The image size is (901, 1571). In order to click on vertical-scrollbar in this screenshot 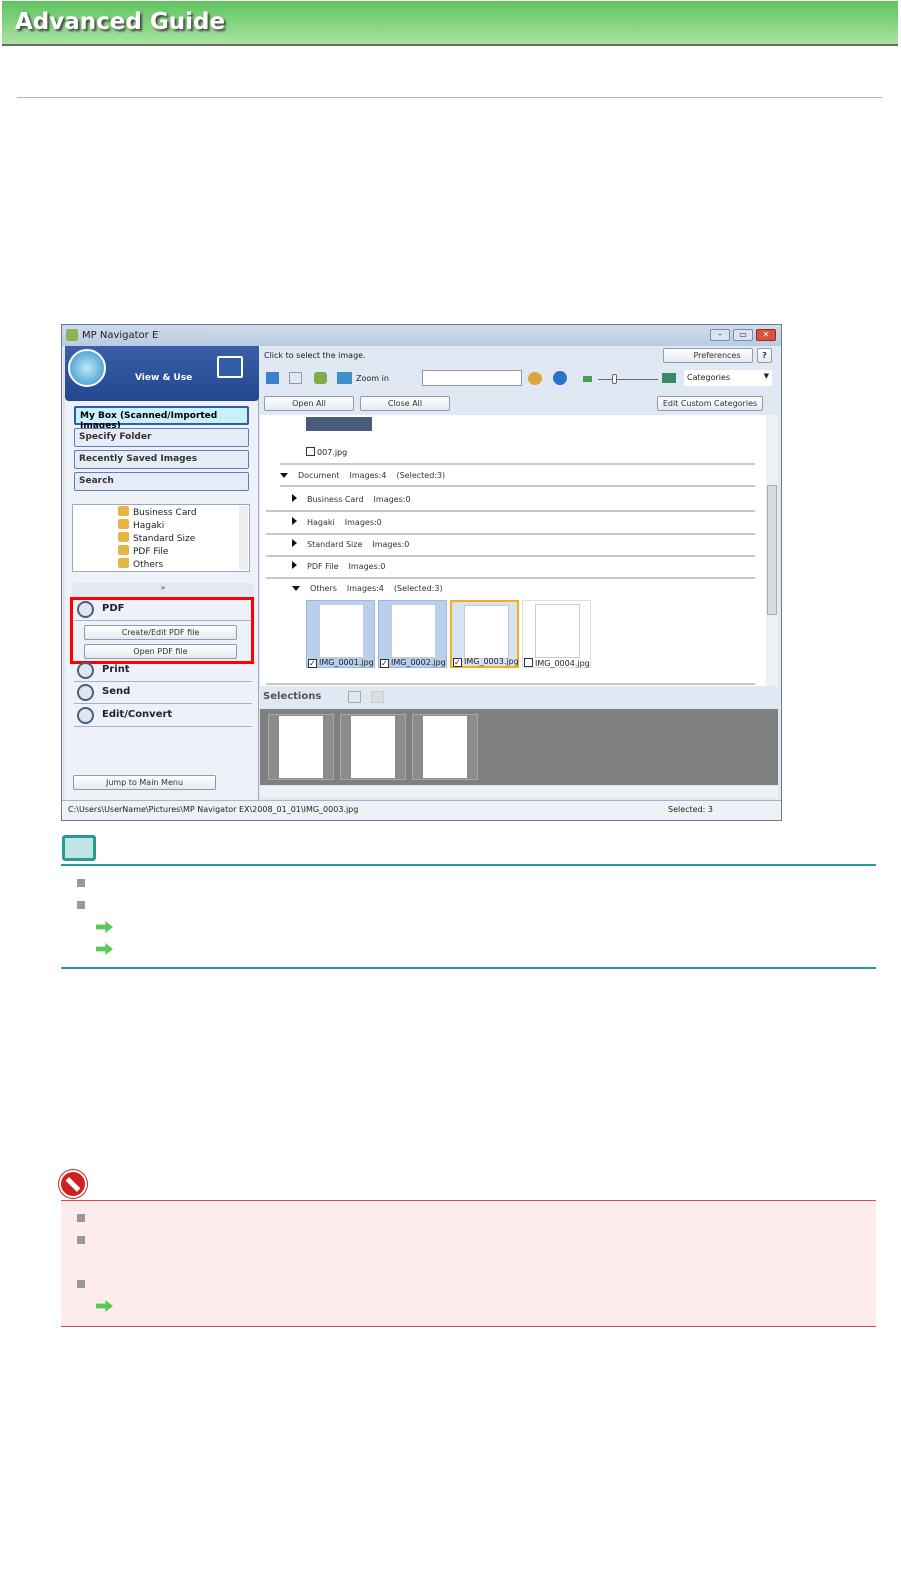, I will do `click(772, 550)`.